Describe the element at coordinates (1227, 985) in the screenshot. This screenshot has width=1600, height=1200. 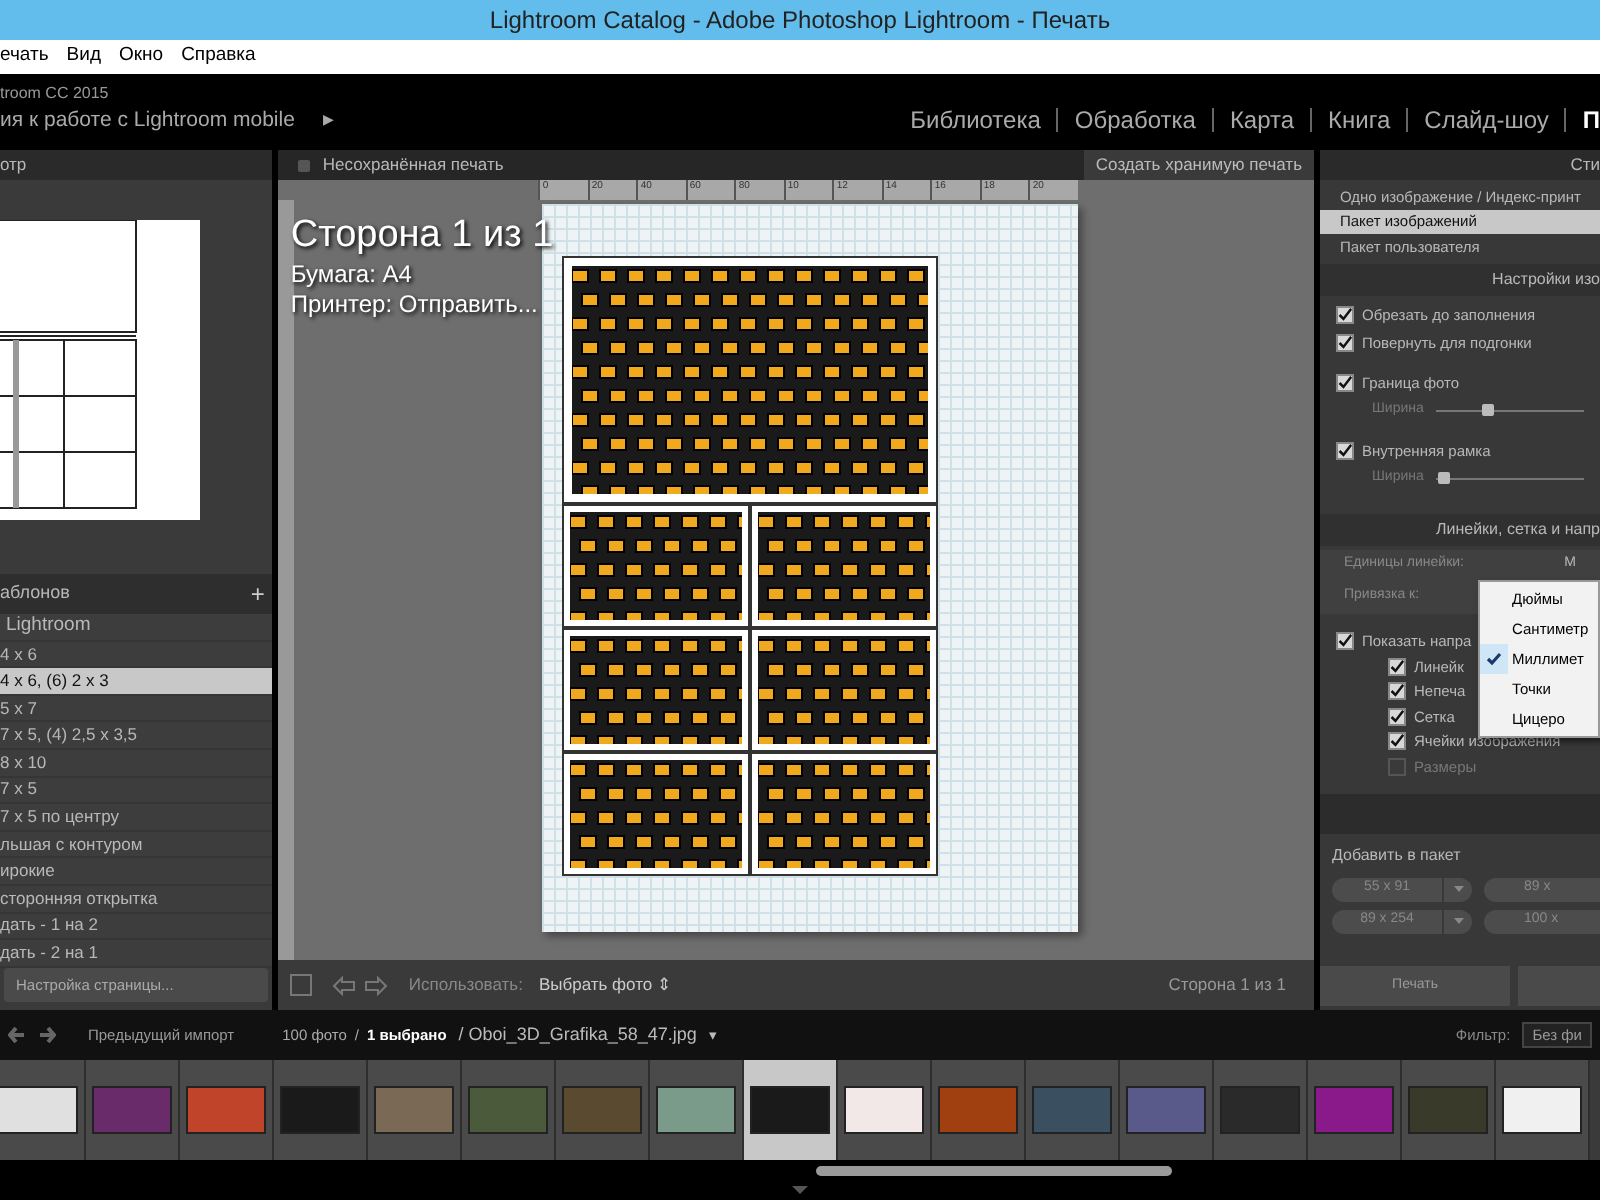
I see `page-counter: Сторона 1 из 1` at that location.